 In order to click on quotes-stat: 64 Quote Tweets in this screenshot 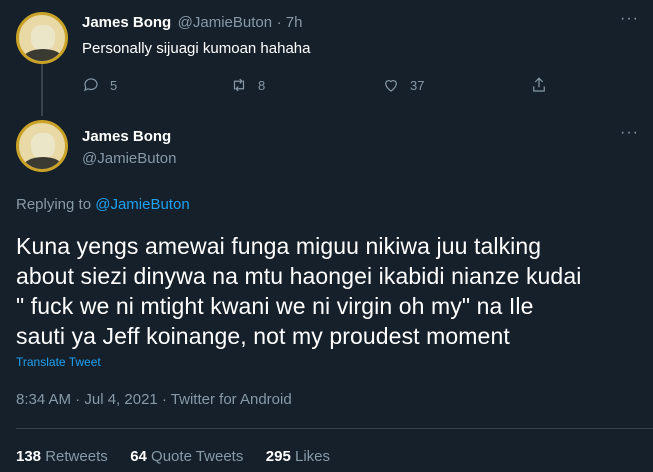, I will do `click(186, 456)`.